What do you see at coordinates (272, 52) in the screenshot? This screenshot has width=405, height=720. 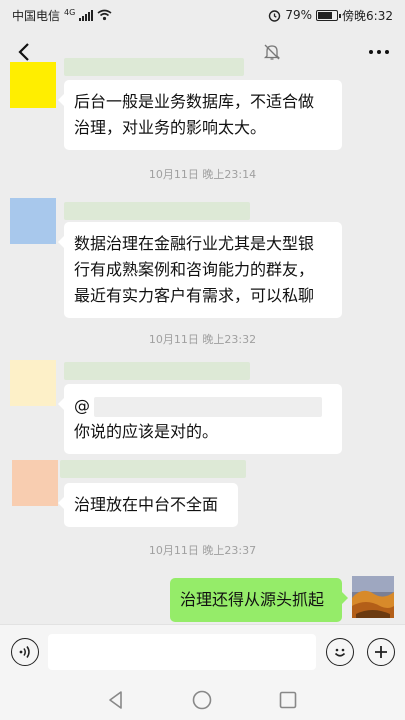 I see `mute-icon` at bounding box center [272, 52].